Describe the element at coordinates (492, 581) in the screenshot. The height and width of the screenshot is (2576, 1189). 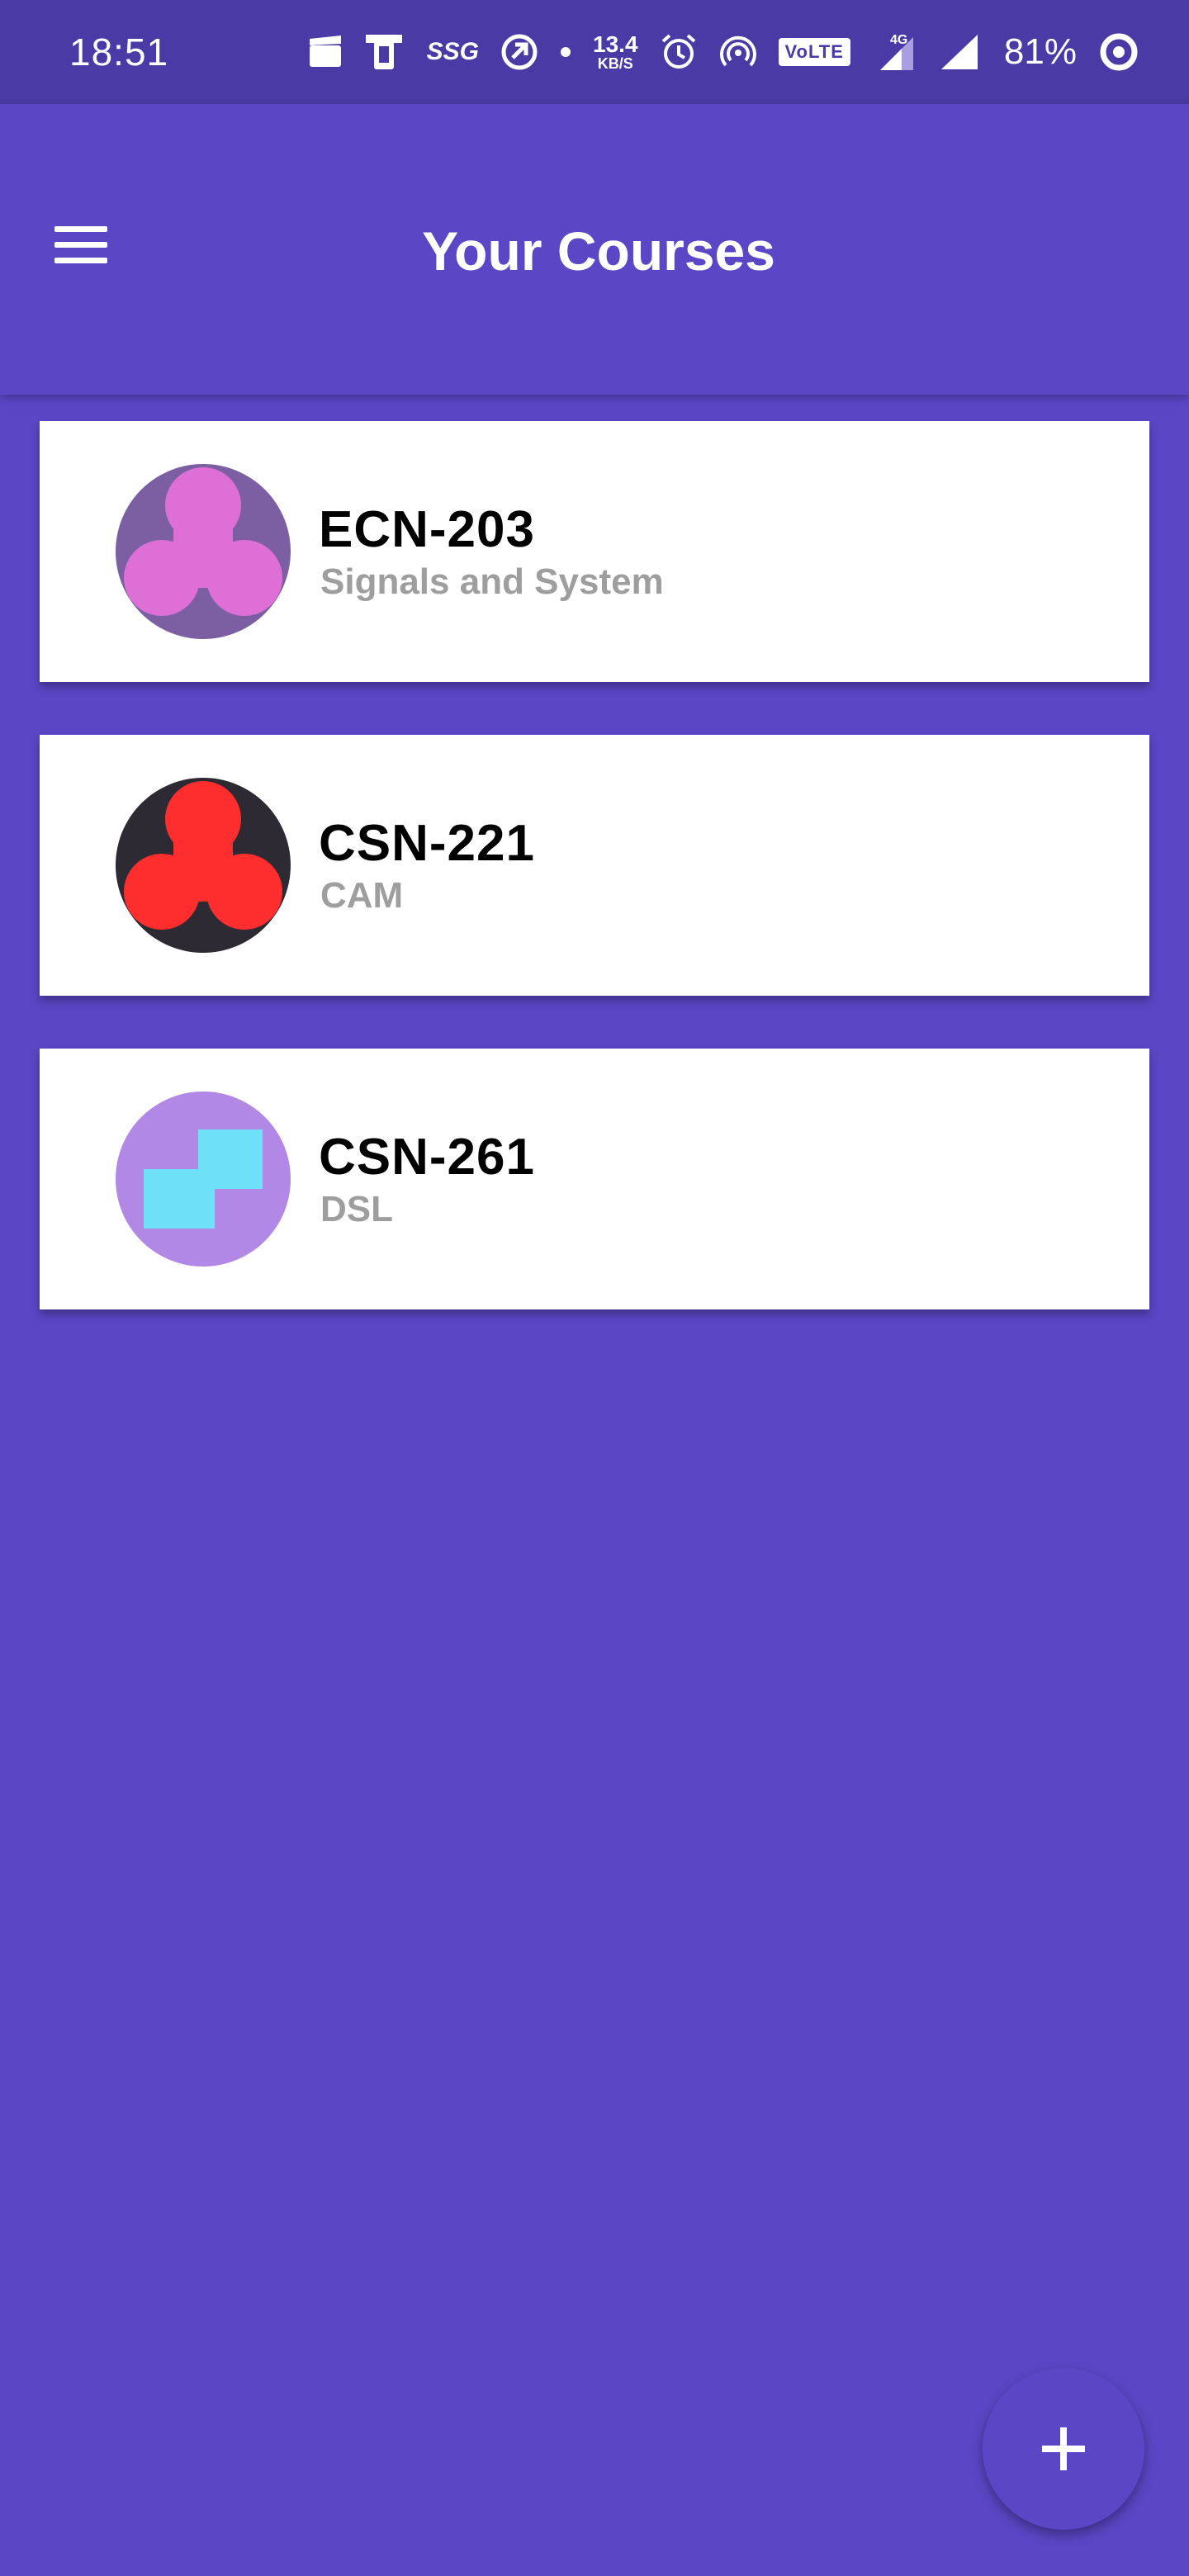
I see `course-name: Signals and System` at that location.